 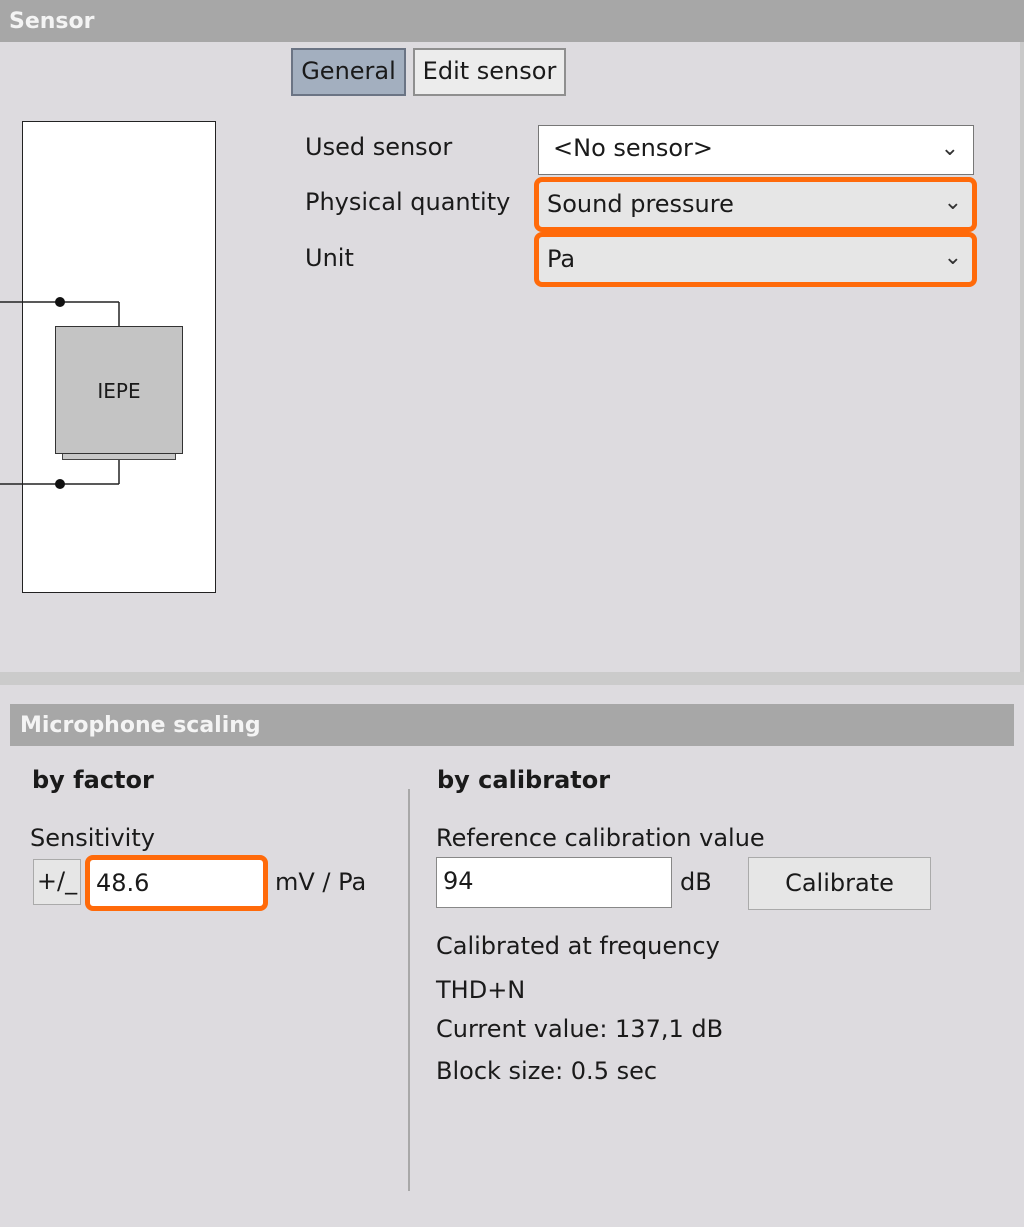 What do you see at coordinates (119, 390) in the screenshot?
I see `iepe-sensor-block: IEPE` at bounding box center [119, 390].